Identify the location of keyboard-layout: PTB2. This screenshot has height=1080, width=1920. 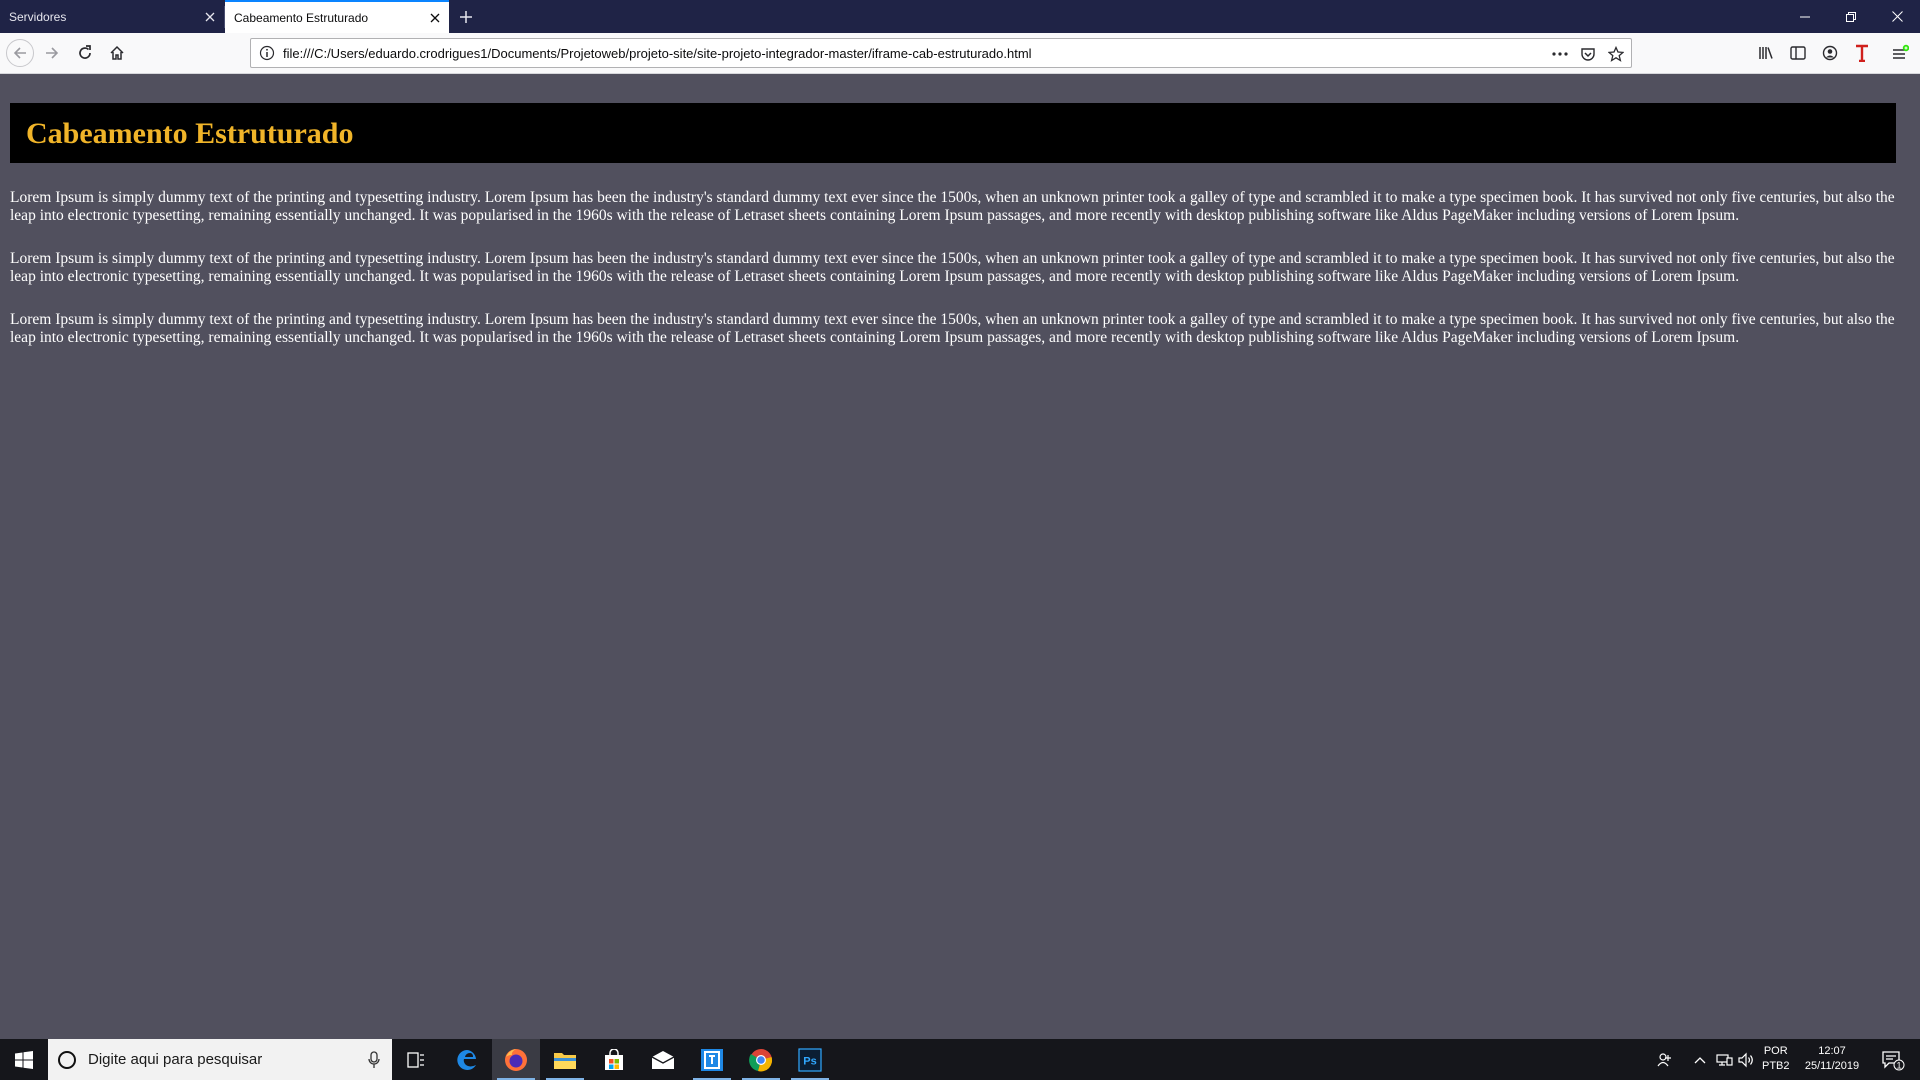
(1776, 1066).